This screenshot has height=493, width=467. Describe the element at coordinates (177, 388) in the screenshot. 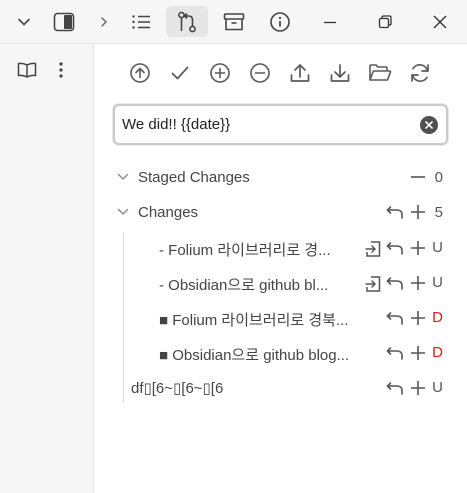

I see `file-name: df▯[6~▯[6~▯[6` at that location.